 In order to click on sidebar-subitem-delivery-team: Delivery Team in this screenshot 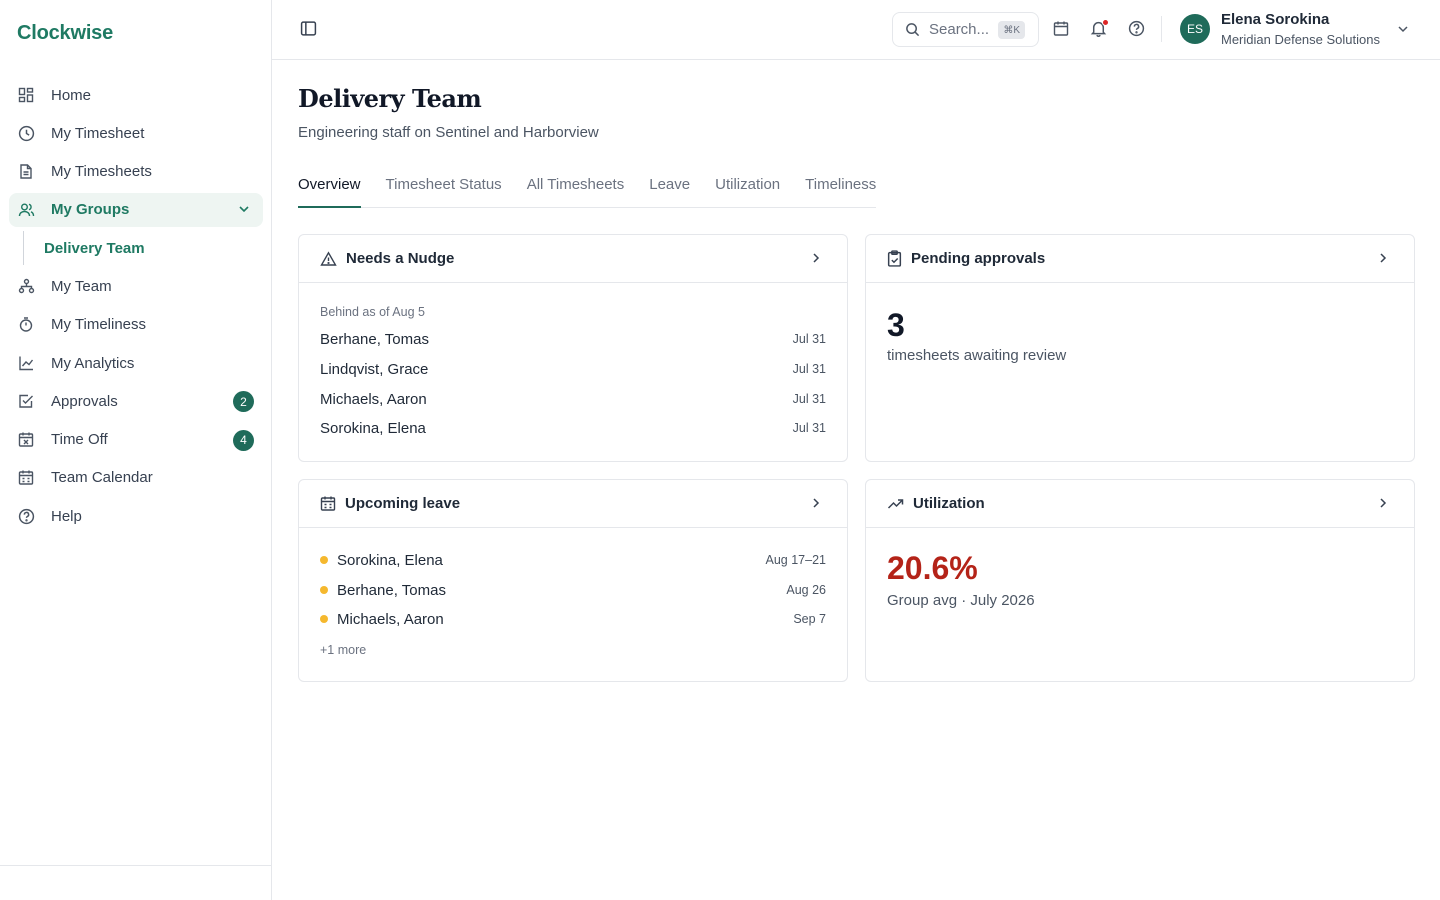, I will do `click(143, 248)`.